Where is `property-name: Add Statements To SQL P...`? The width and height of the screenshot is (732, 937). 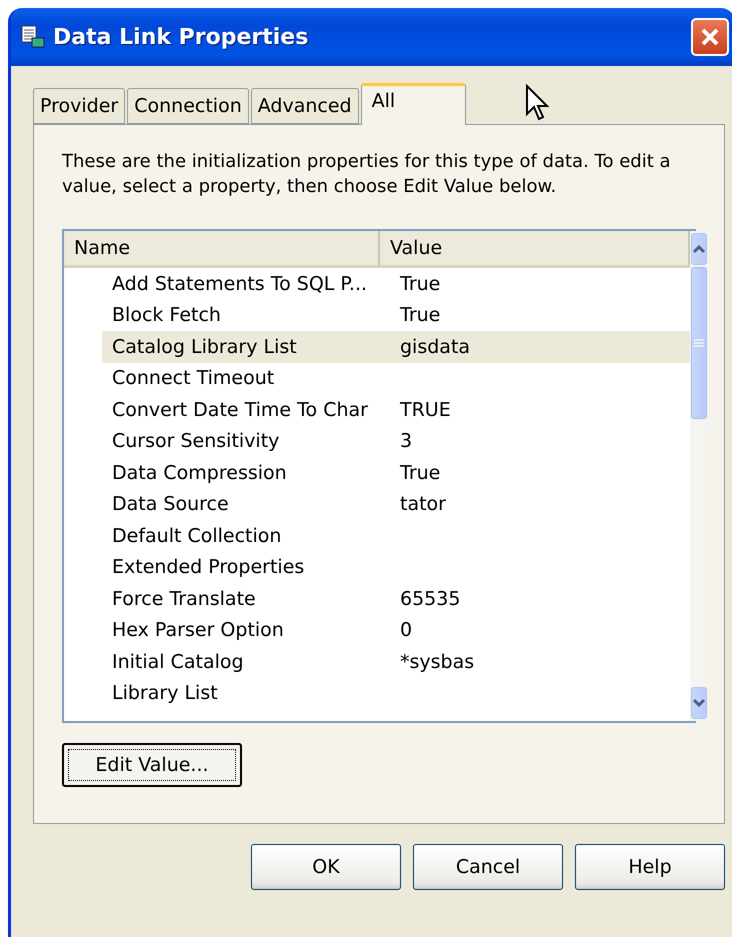 property-name: Add Statements To SQL P... is located at coordinates (239, 283).